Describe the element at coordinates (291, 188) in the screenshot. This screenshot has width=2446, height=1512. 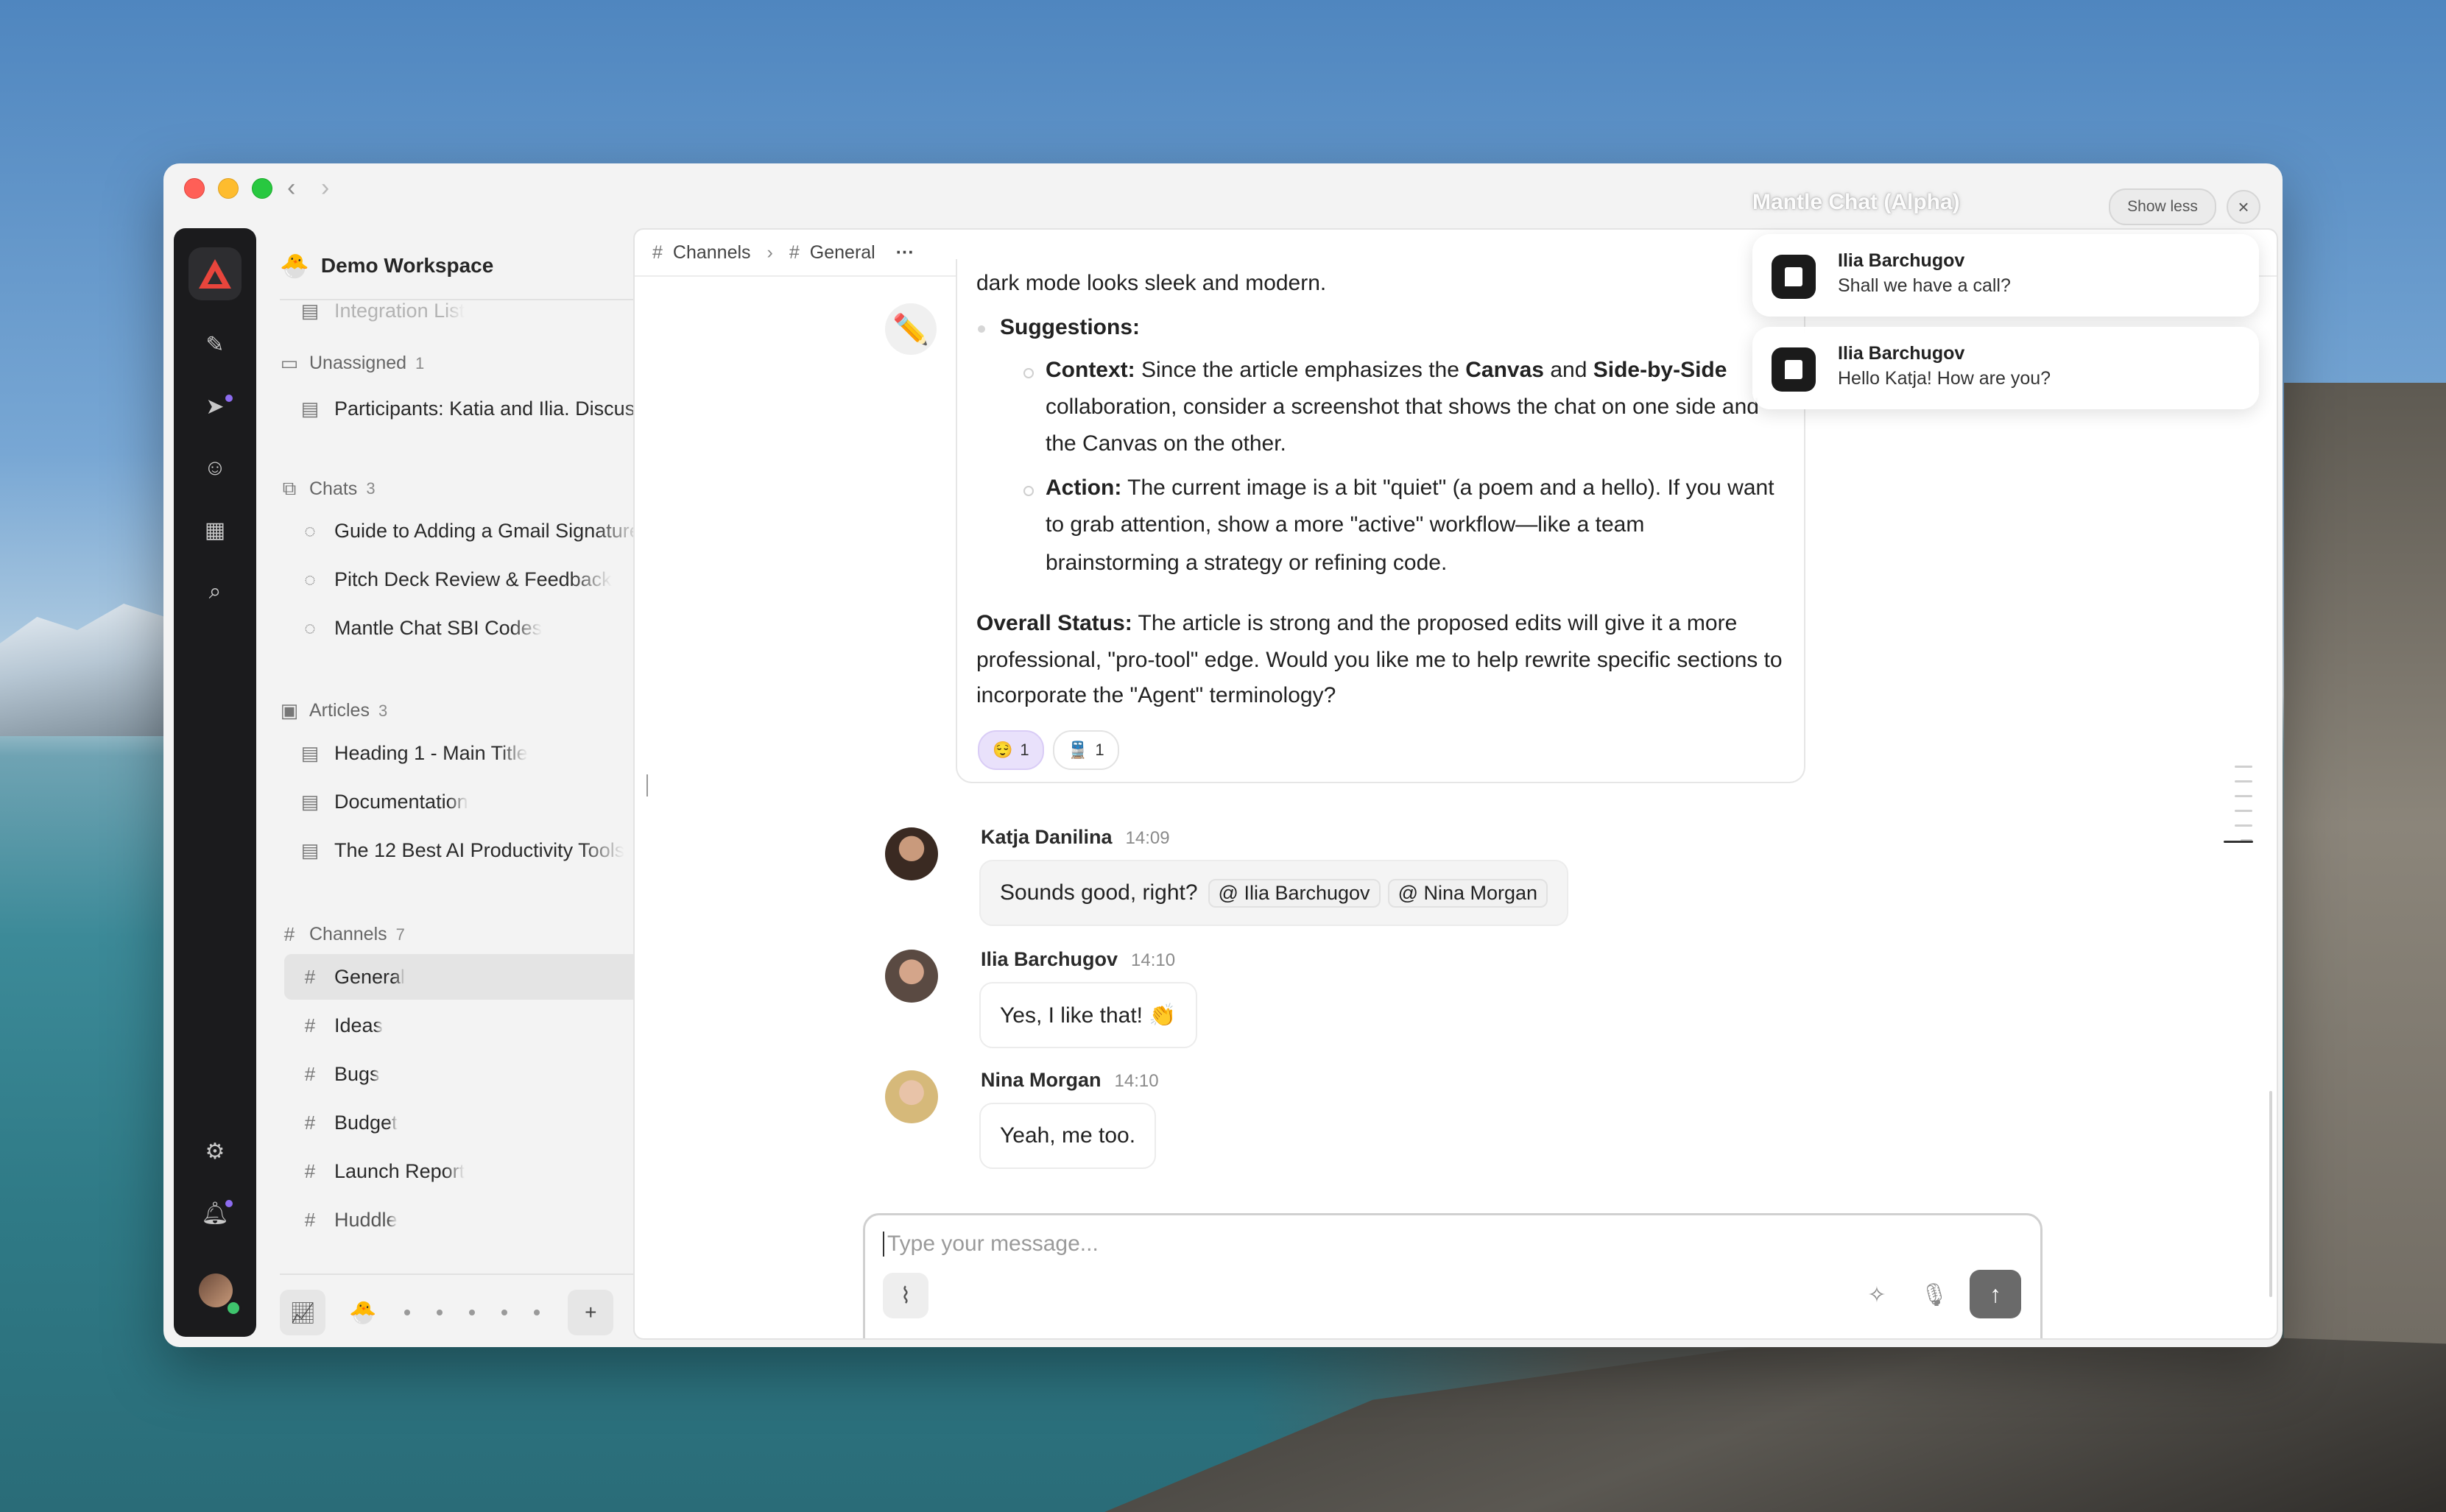
I see `back-arrow-icon: ‹` at that location.